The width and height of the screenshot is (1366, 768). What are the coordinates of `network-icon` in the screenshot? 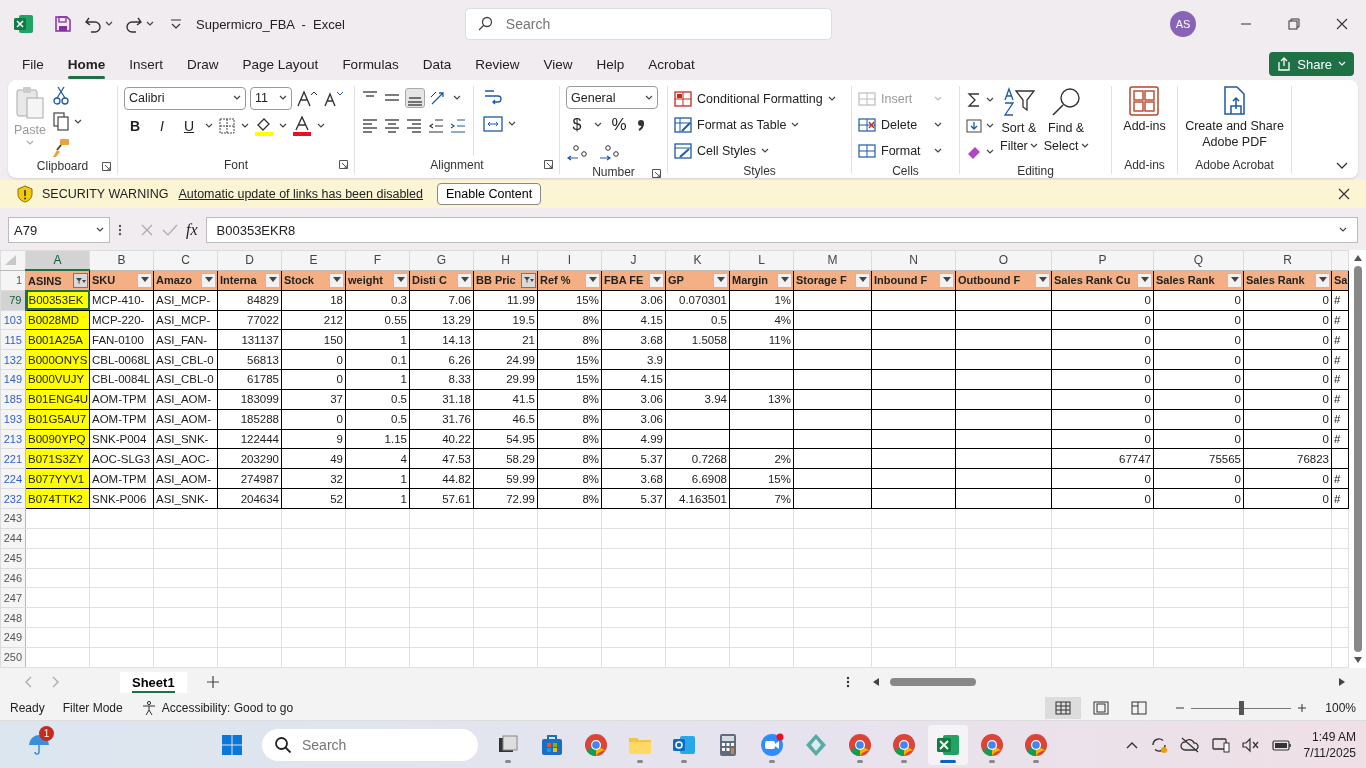 It's located at (1220, 744).